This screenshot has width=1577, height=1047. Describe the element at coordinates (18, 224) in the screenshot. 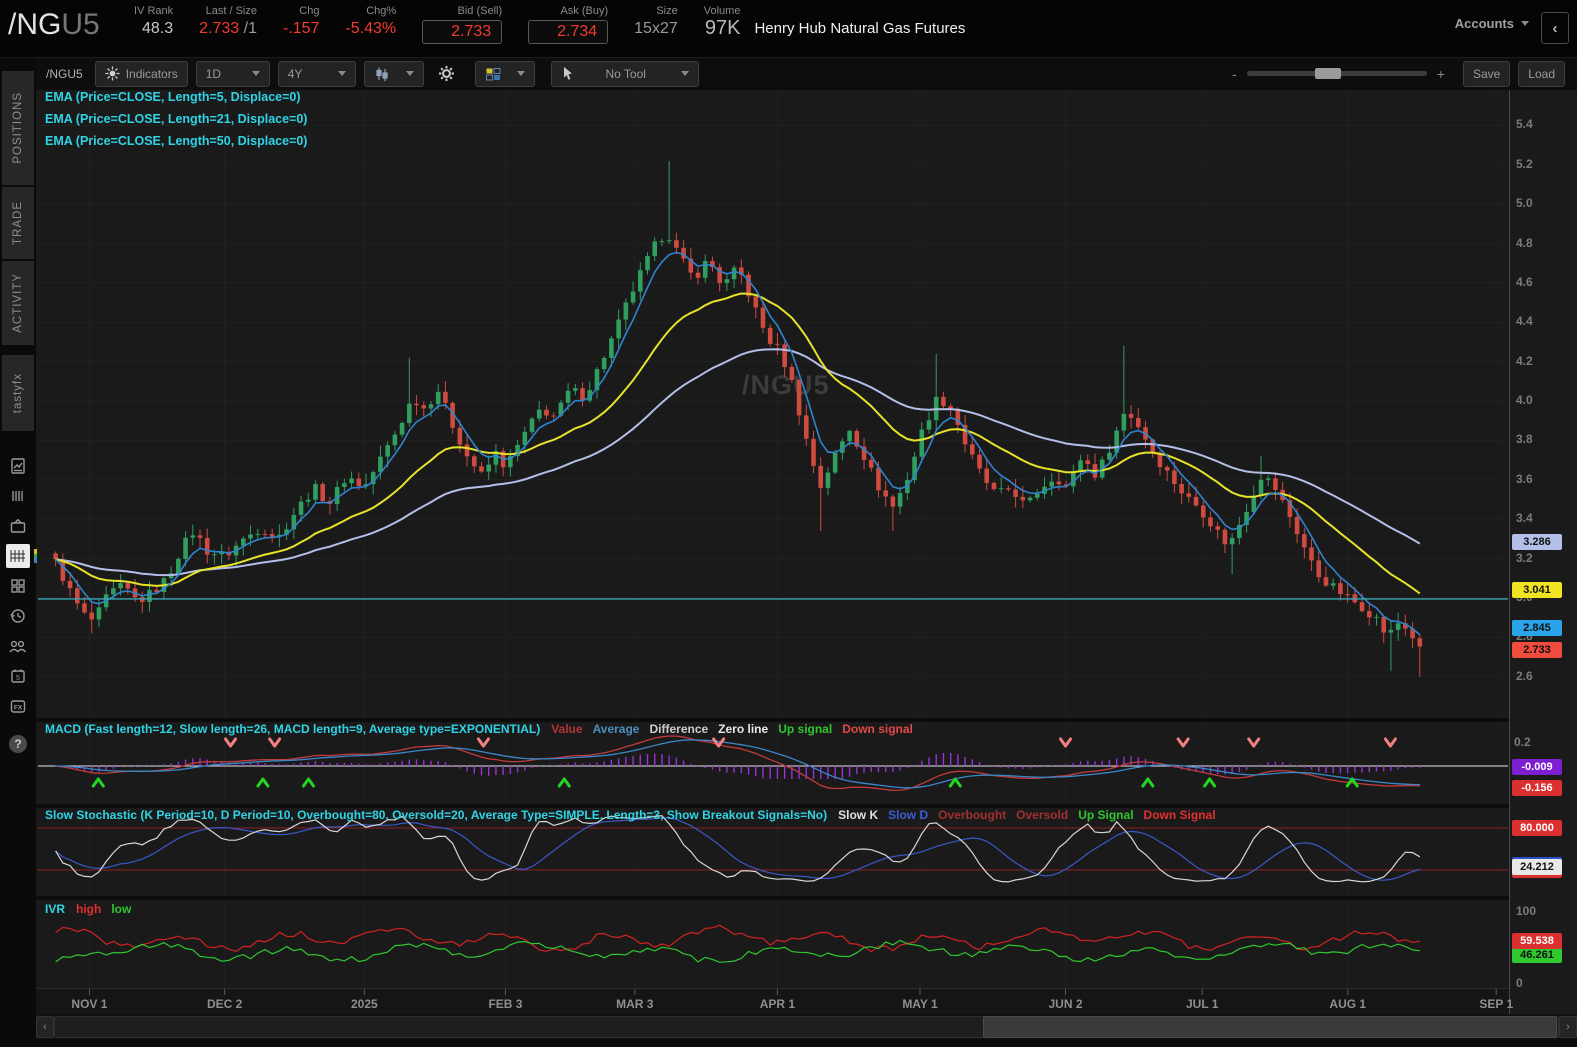

I see `sidebar-tab-trade: TRADE` at that location.